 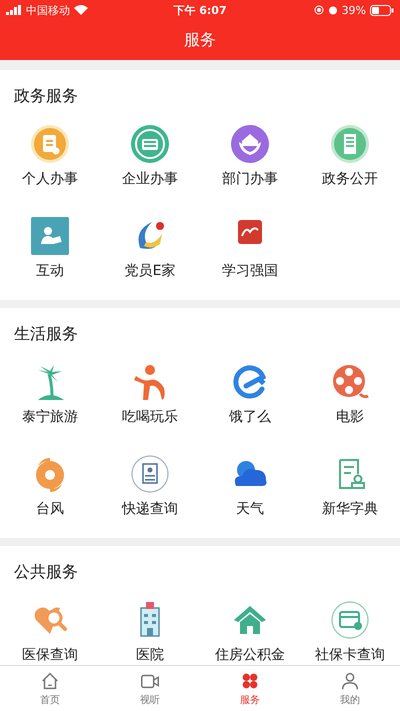 I want to click on battery-icon, so click(x=382, y=10).